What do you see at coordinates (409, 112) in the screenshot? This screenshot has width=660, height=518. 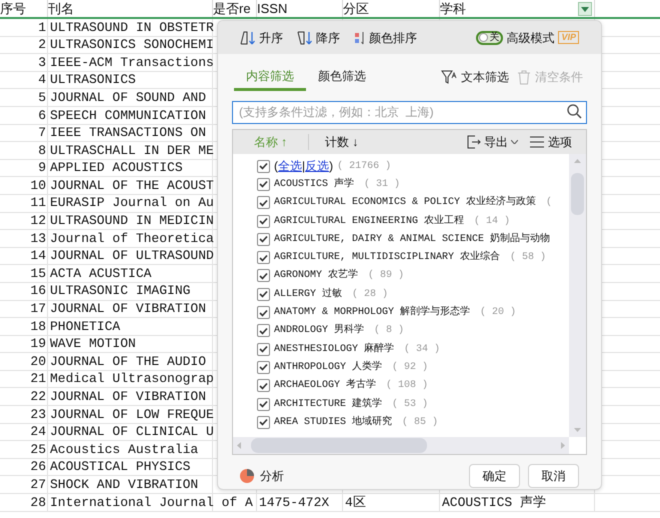 I see `search-field: (支持多条件过滤，例如：北京 上海)` at bounding box center [409, 112].